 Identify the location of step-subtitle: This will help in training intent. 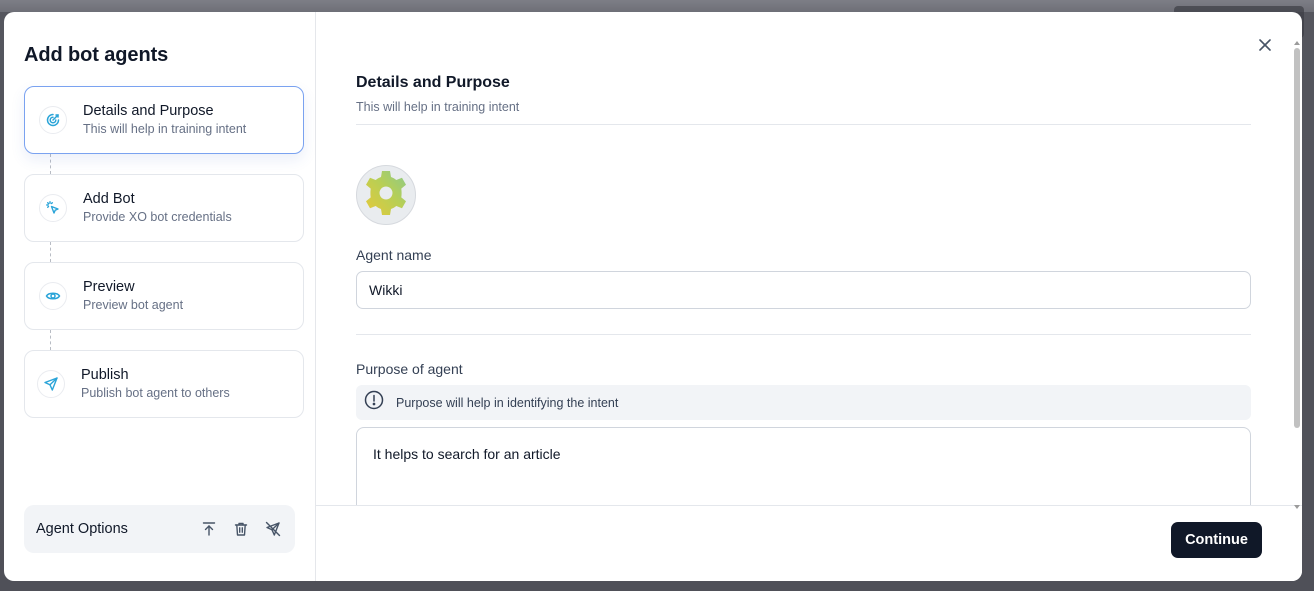
(165, 129).